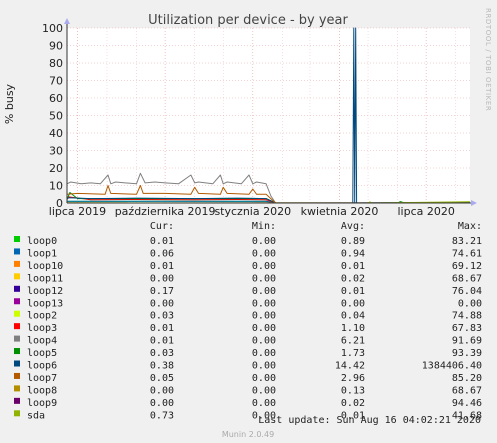  What do you see at coordinates (467, 291) in the screenshot?
I see `legend-value: 76.04` at bounding box center [467, 291].